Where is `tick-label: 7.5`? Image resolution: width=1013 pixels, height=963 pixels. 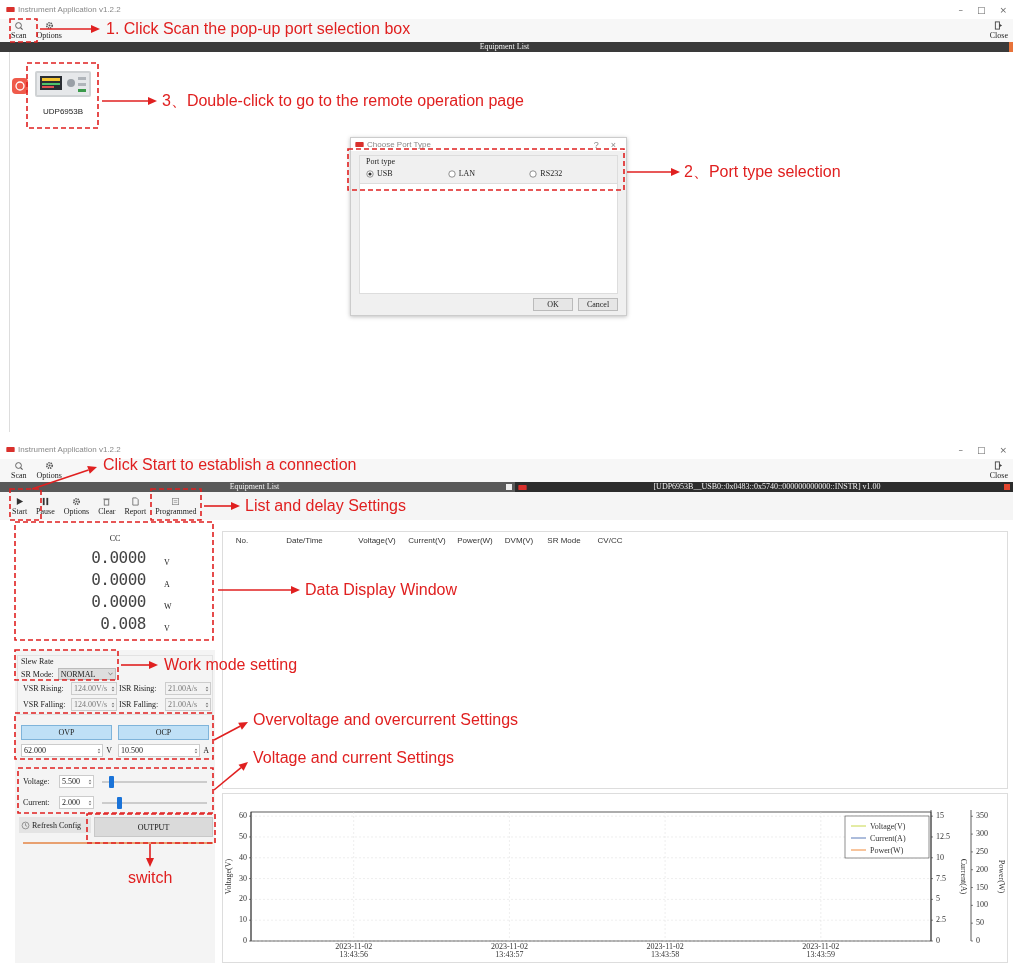 tick-label: 7.5 is located at coordinates (941, 878).